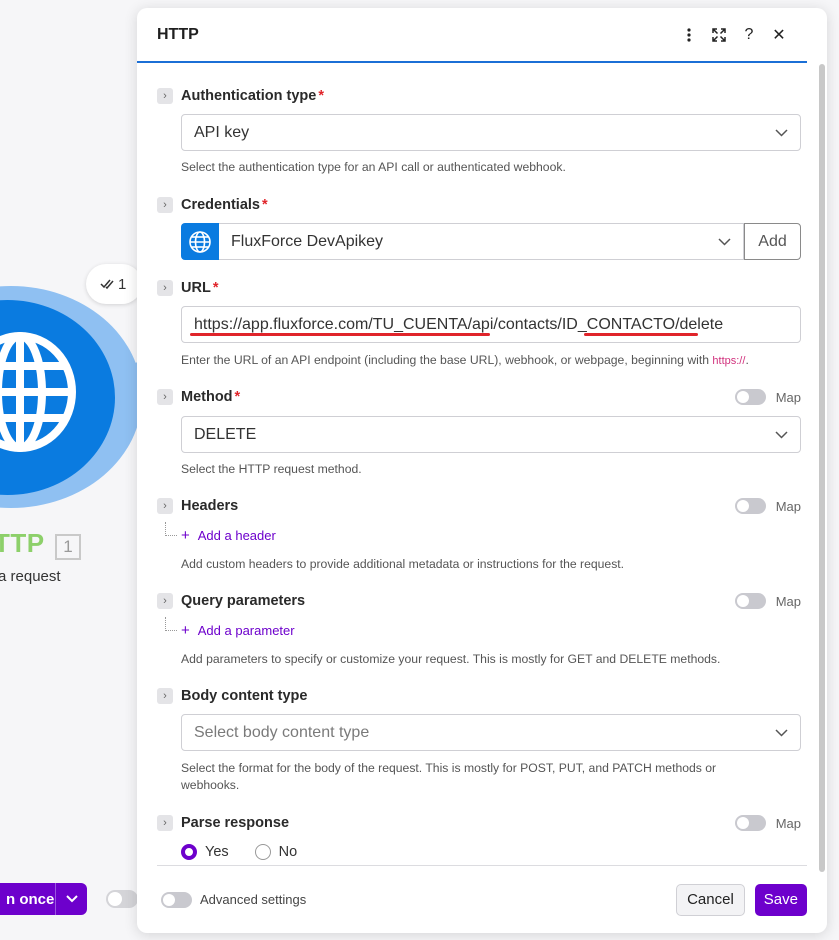 Image resolution: width=839 pixels, height=940 pixels. Describe the element at coordinates (210, 506) in the screenshot. I see `headers-label: Headers` at that location.